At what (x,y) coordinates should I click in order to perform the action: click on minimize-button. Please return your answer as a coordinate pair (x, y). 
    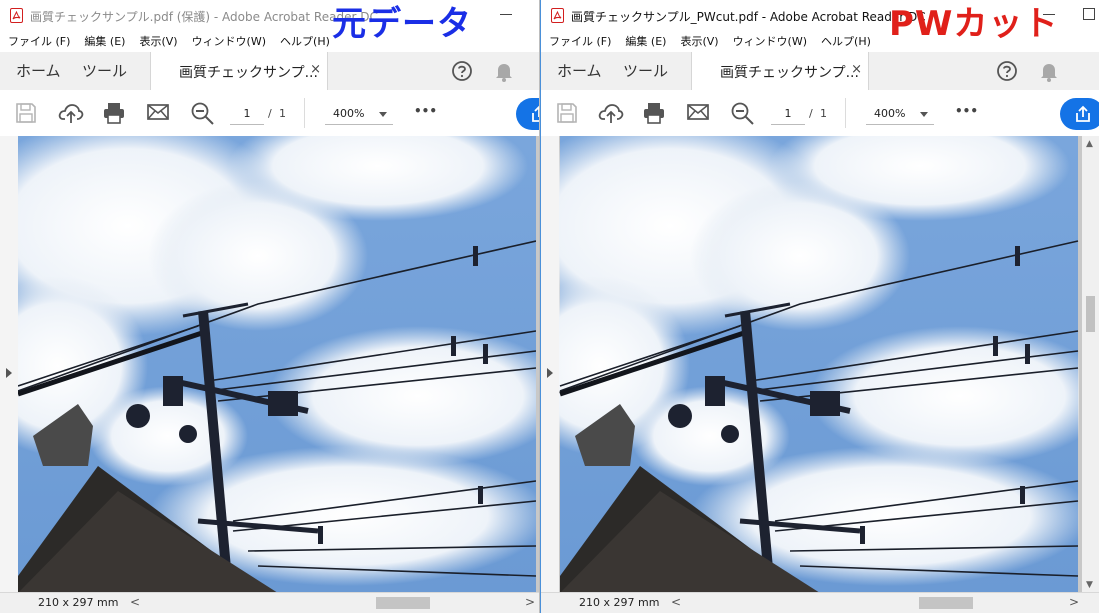
    Looking at the image, I should click on (506, 14).